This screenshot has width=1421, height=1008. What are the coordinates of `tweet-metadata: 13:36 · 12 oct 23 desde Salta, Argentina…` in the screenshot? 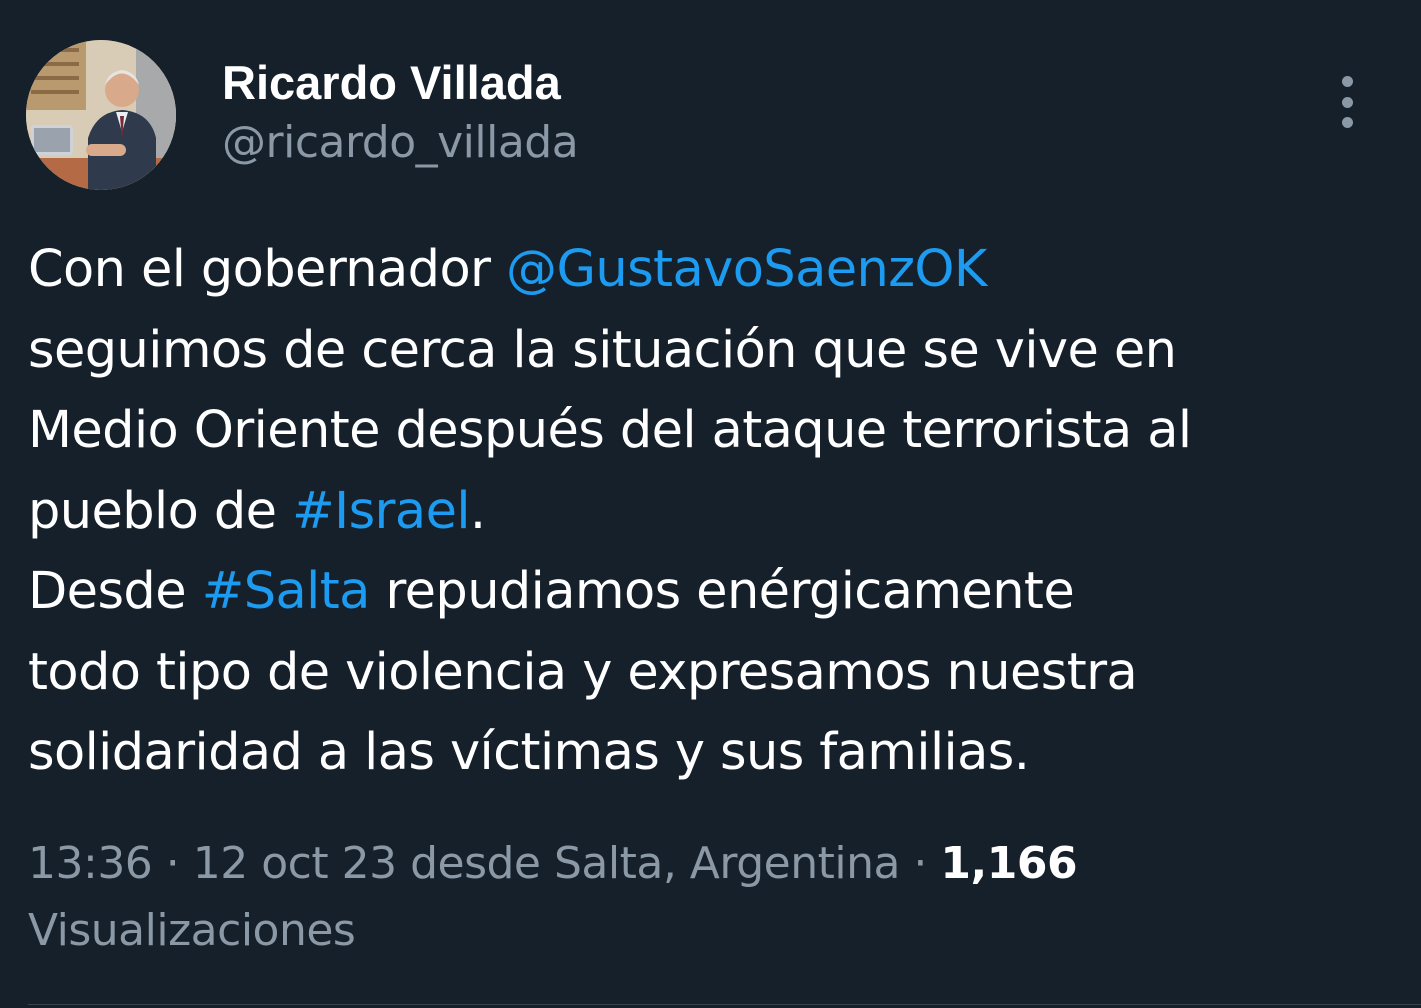 It's located at (713, 897).